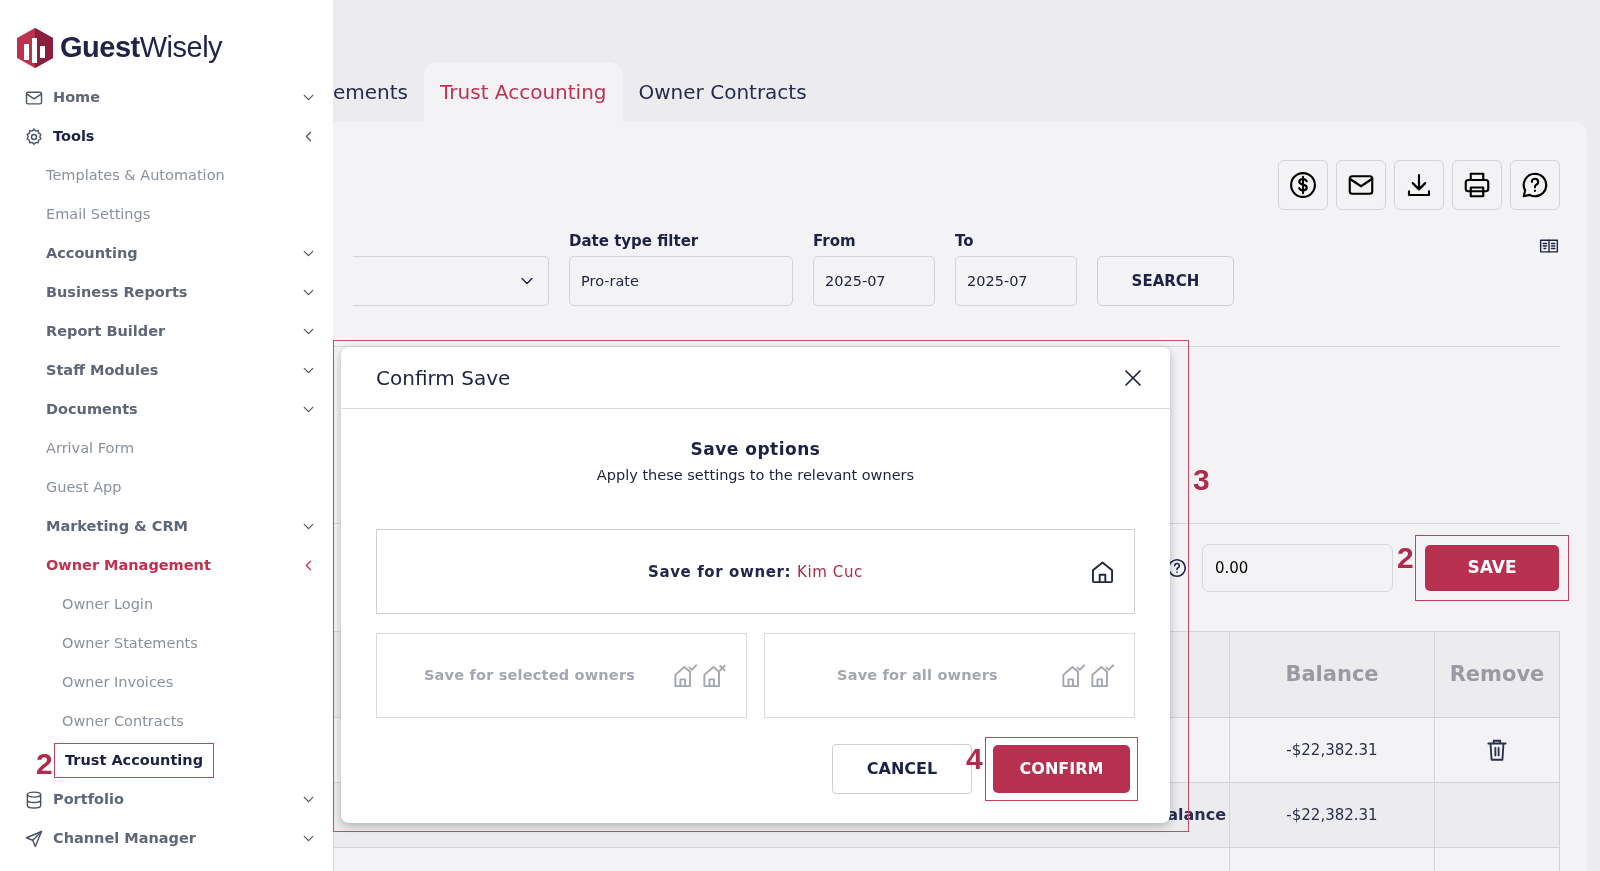 This screenshot has width=1600, height=871. What do you see at coordinates (90, 448) in the screenshot?
I see `sidebar-item: Arrival Form` at bounding box center [90, 448].